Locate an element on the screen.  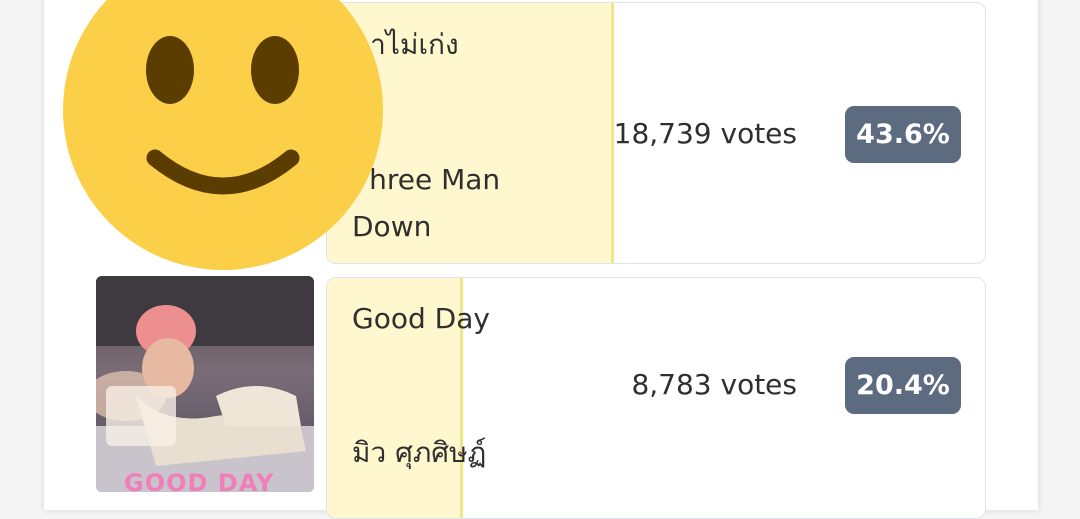
song-title: Good Day is located at coordinates (421, 318).